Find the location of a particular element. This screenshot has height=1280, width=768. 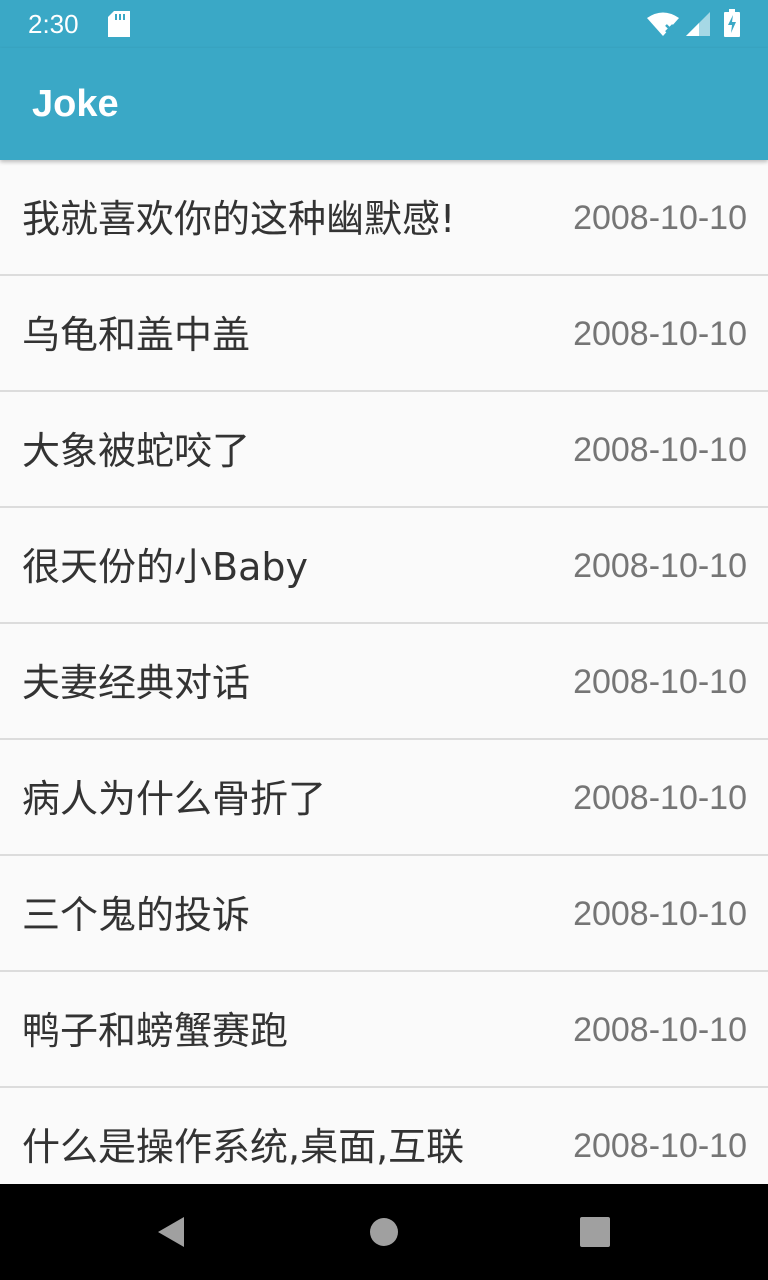

joke-list-item: 大象被蛇咬了 2008-10-10 is located at coordinates (384, 450).